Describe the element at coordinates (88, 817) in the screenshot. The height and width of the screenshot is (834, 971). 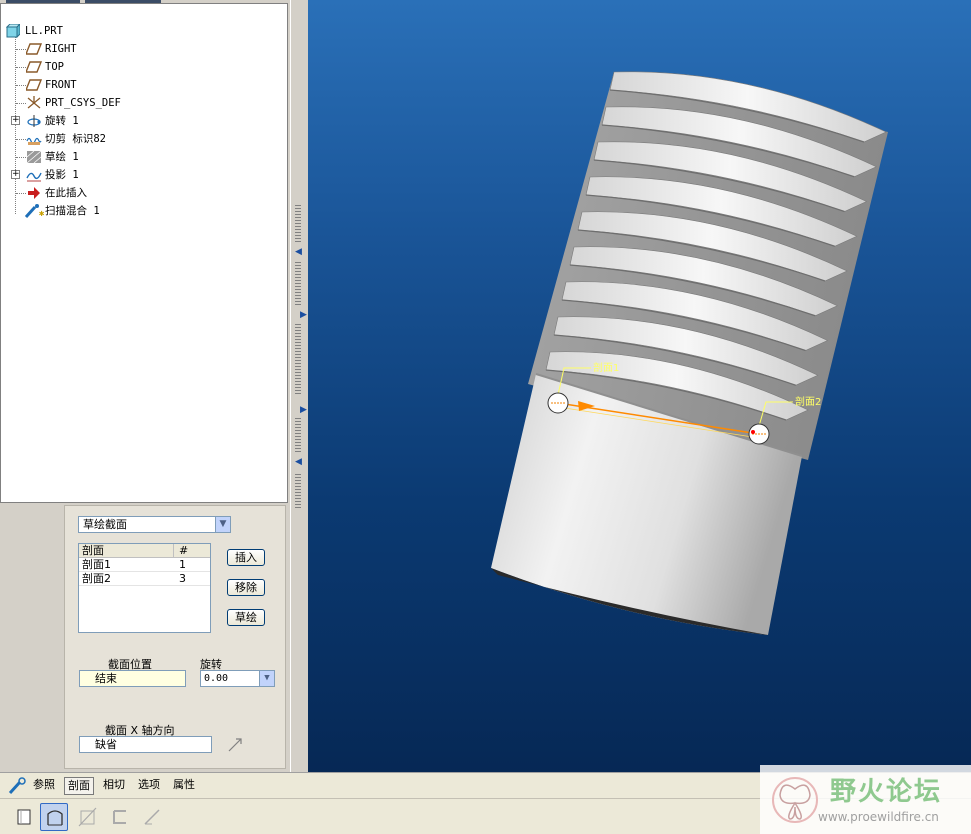
I see `remove-material-icon` at that location.